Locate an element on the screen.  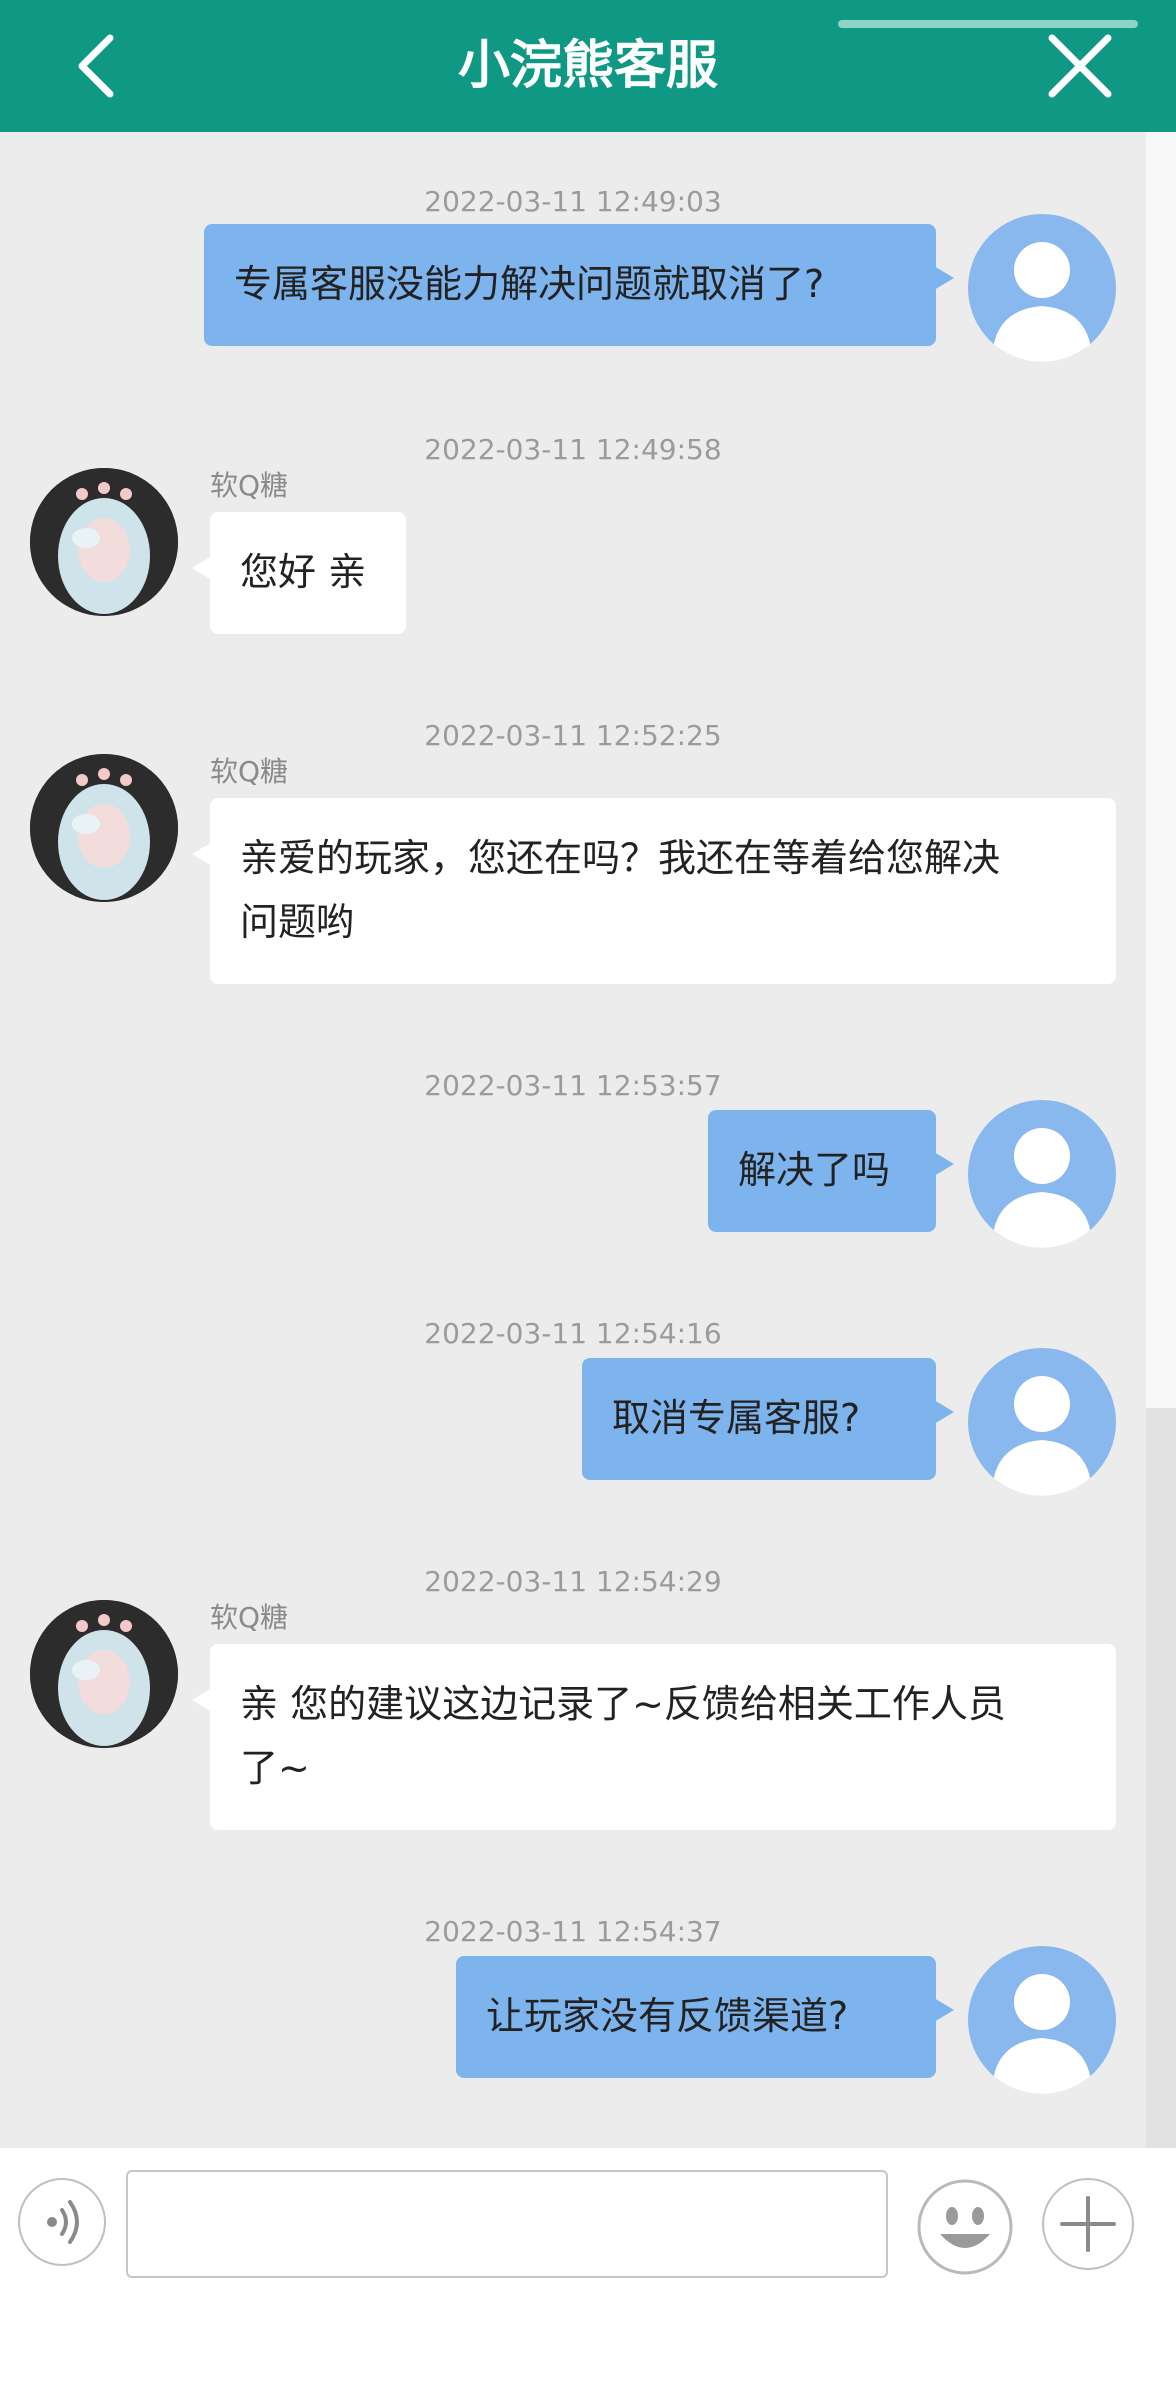
plus-icon is located at coordinates (1088, 2224).